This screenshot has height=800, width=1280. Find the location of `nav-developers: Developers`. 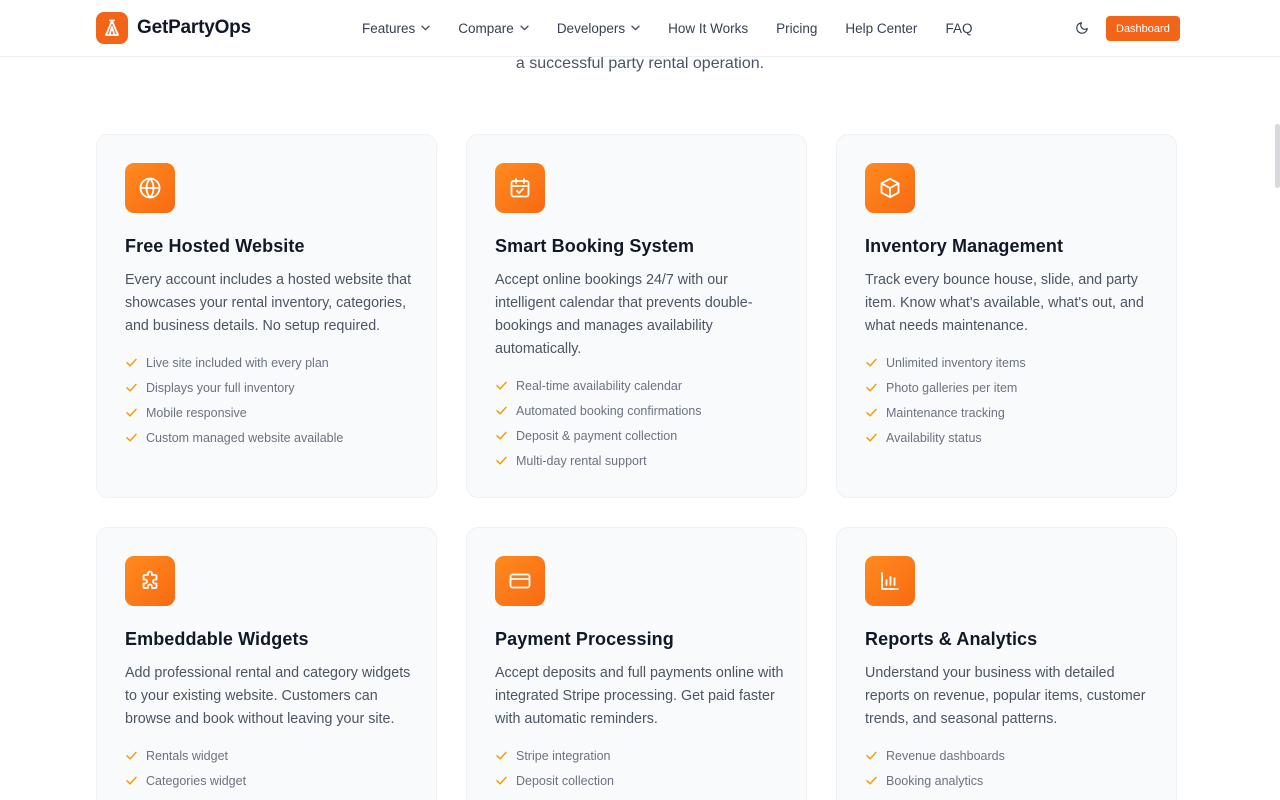

nav-developers: Developers is located at coordinates (598, 28).